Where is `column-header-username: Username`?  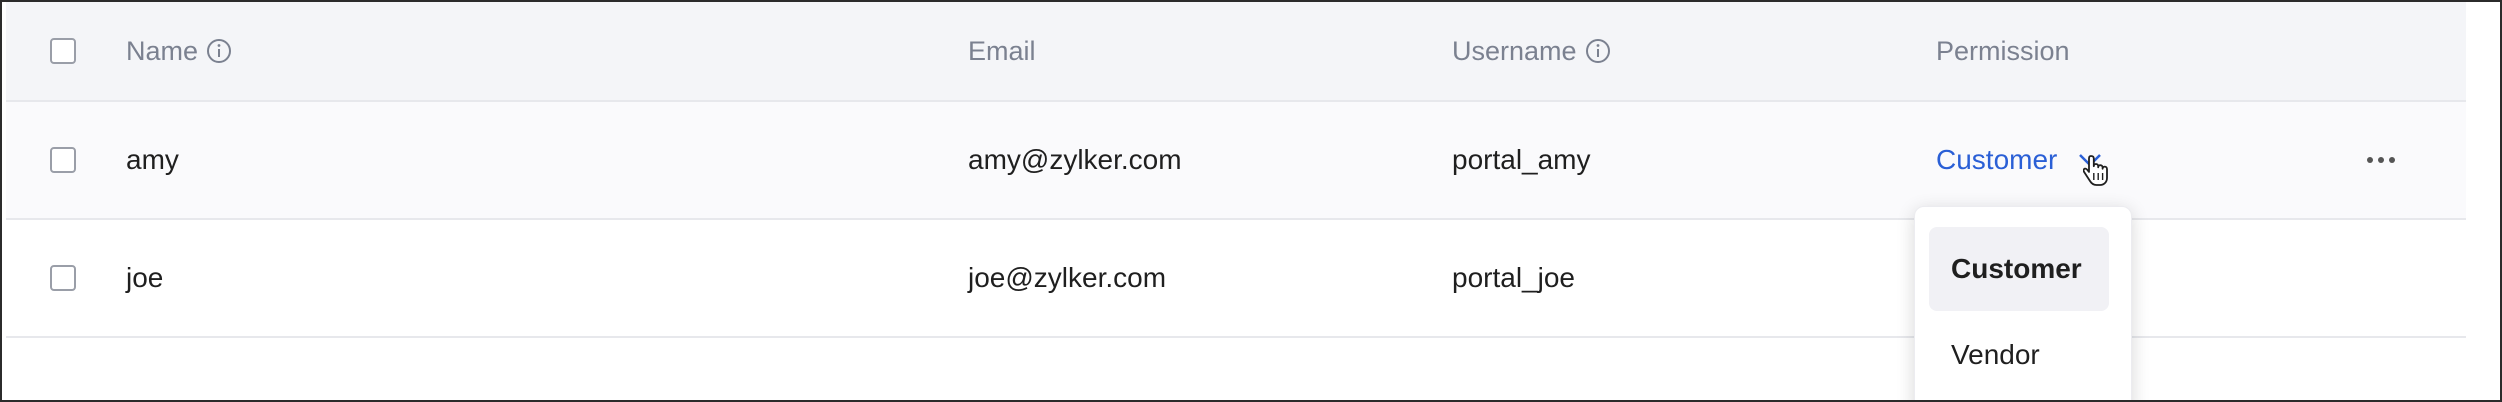
column-header-username: Username is located at coordinates (1531, 51).